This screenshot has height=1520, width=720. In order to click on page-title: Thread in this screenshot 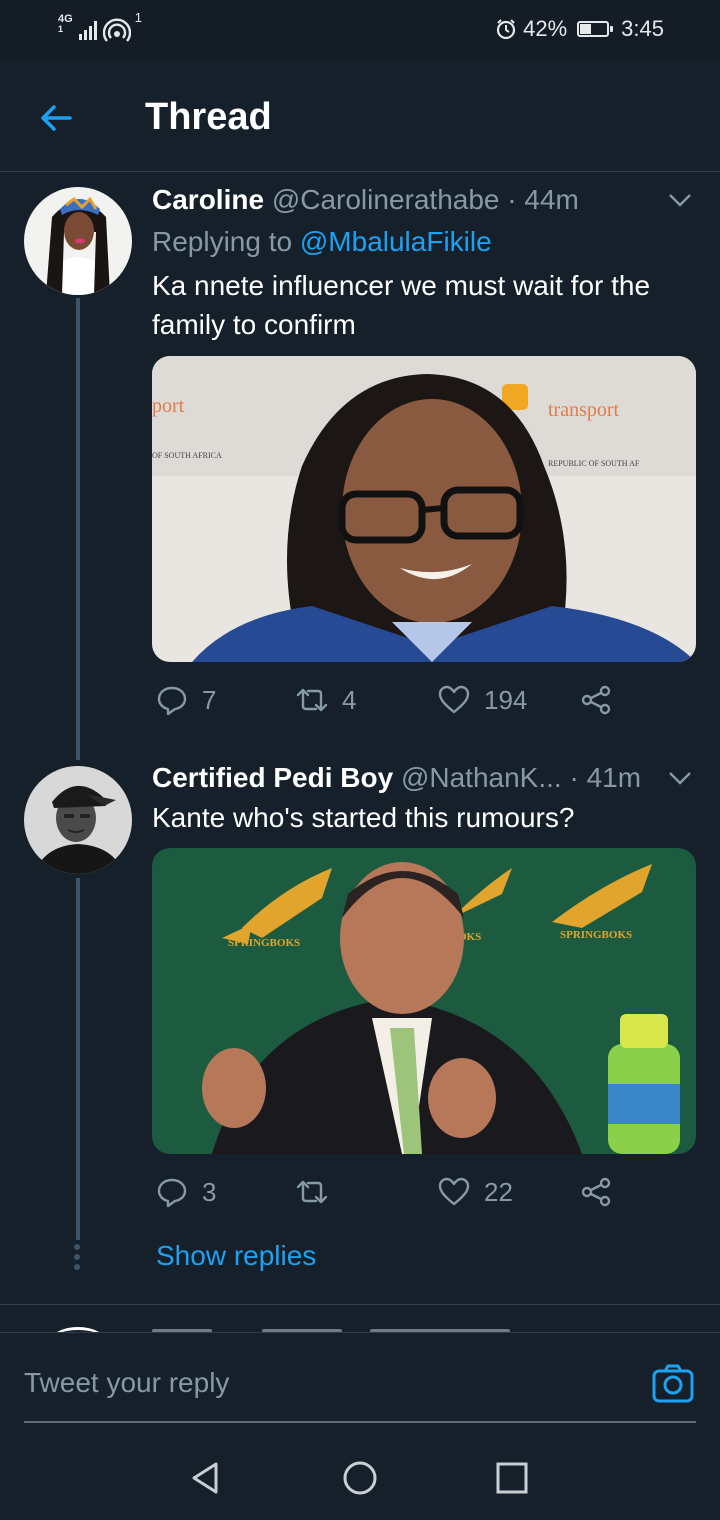, I will do `click(208, 117)`.